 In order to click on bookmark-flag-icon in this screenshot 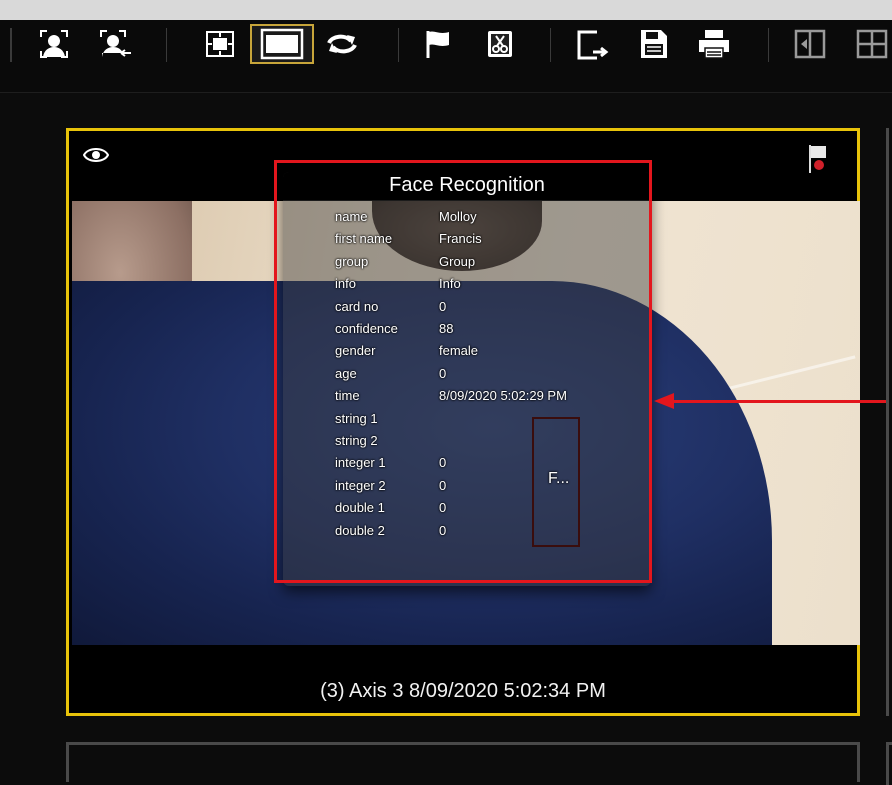, I will do `click(818, 161)`.